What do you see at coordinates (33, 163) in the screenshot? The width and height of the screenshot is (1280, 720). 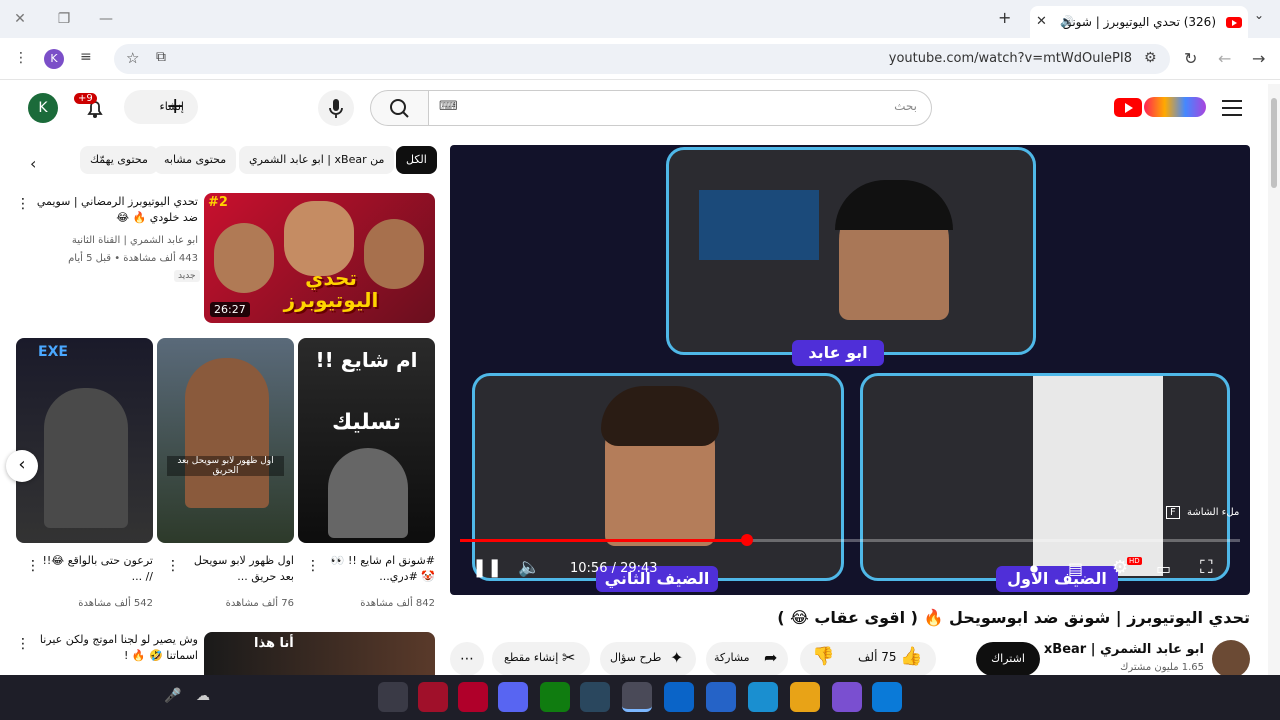 I see `chips-scroll-left-icon: ‹` at bounding box center [33, 163].